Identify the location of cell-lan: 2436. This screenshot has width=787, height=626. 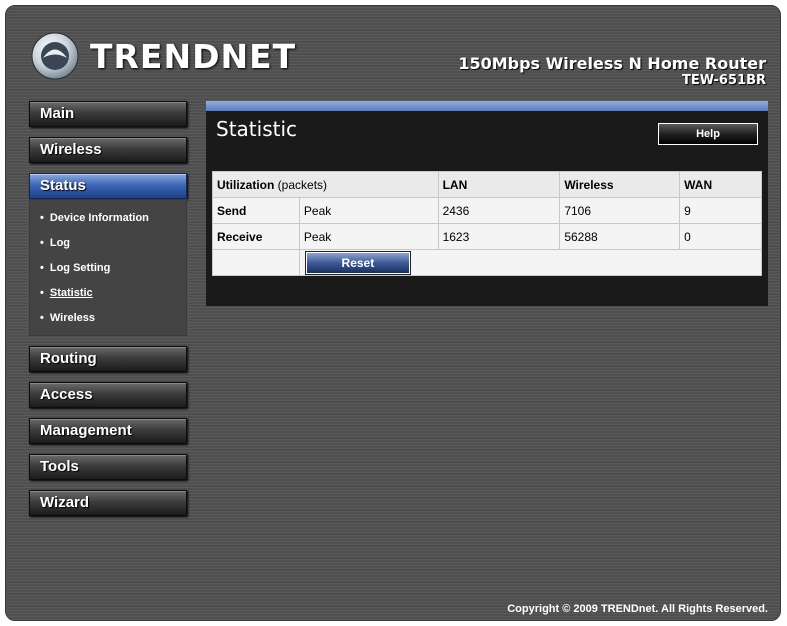
(499, 210).